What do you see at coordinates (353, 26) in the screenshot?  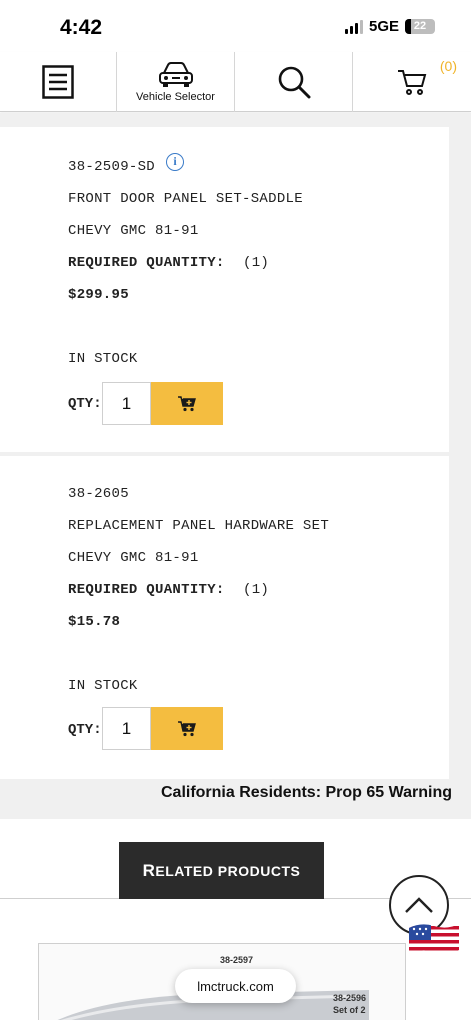 I see `signal-icon` at bounding box center [353, 26].